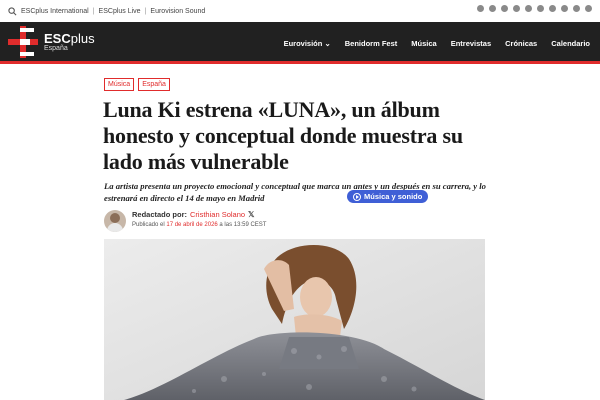 This screenshot has height=400, width=600. What do you see at coordinates (12, 11) in the screenshot?
I see `search-icon` at bounding box center [12, 11].